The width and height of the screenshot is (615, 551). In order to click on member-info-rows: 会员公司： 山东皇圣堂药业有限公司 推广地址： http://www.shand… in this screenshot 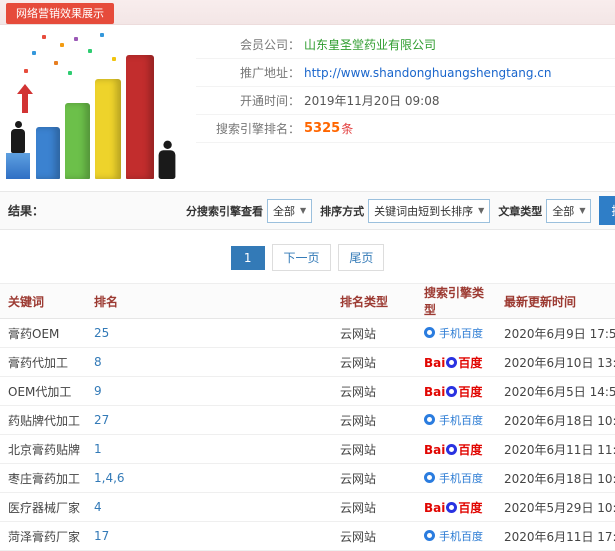, I will do `click(405, 84)`.